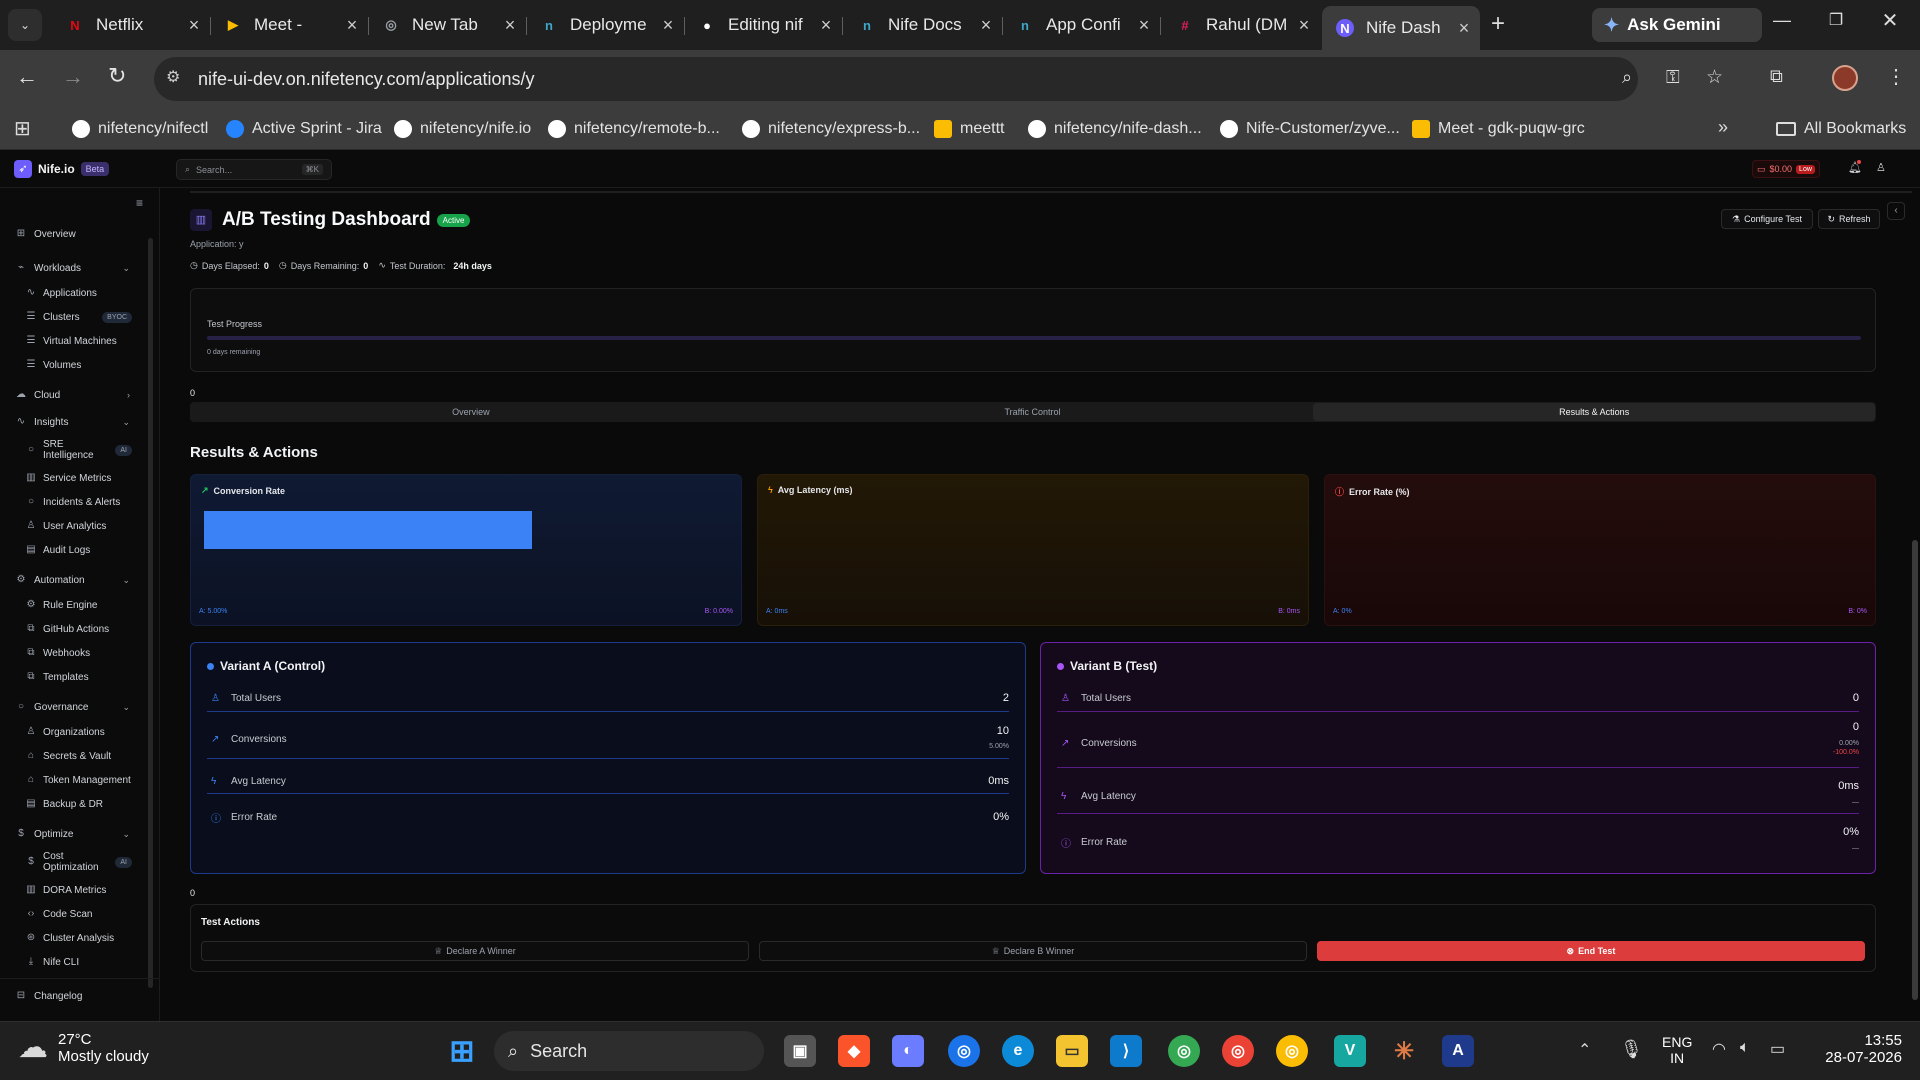 This screenshot has width=1920, height=1080. What do you see at coordinates (75, 890) in the screenshot?
I see `sidebar-item-dora-metrics: ▥ DORA Metrics` at bounding box center [75, 890].